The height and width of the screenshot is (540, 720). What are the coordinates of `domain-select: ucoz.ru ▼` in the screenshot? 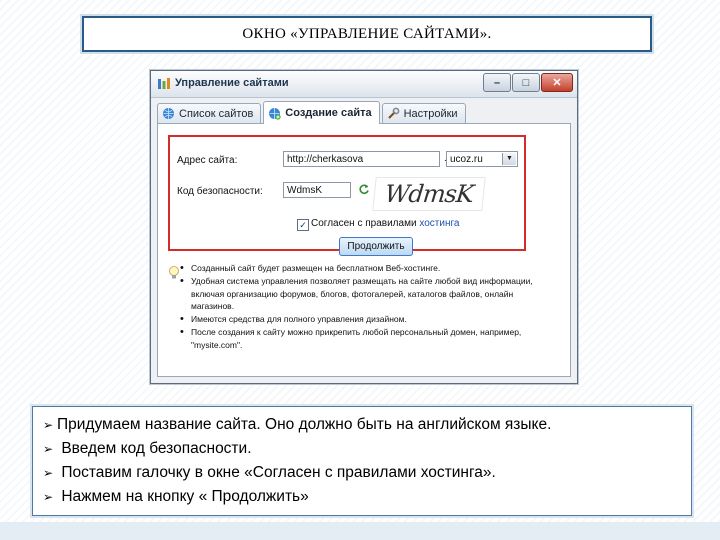 It's located at (482, 159).